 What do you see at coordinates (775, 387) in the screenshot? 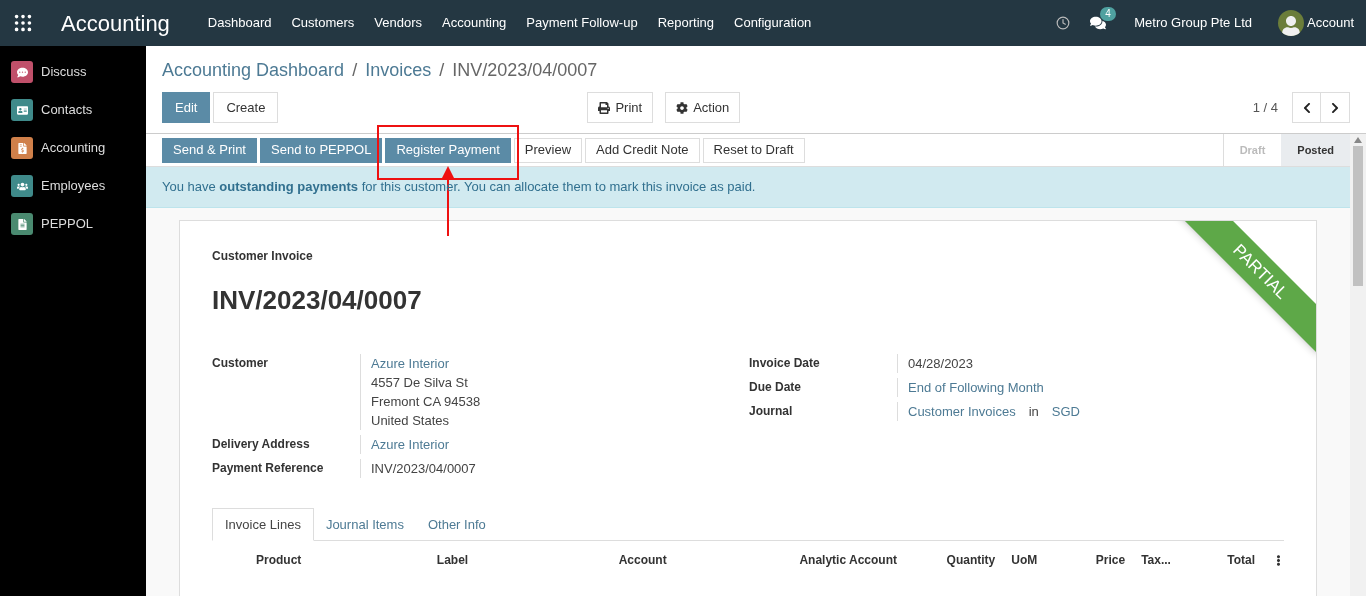
I see `field-label: Due Date` at bounding box center [775, 387].